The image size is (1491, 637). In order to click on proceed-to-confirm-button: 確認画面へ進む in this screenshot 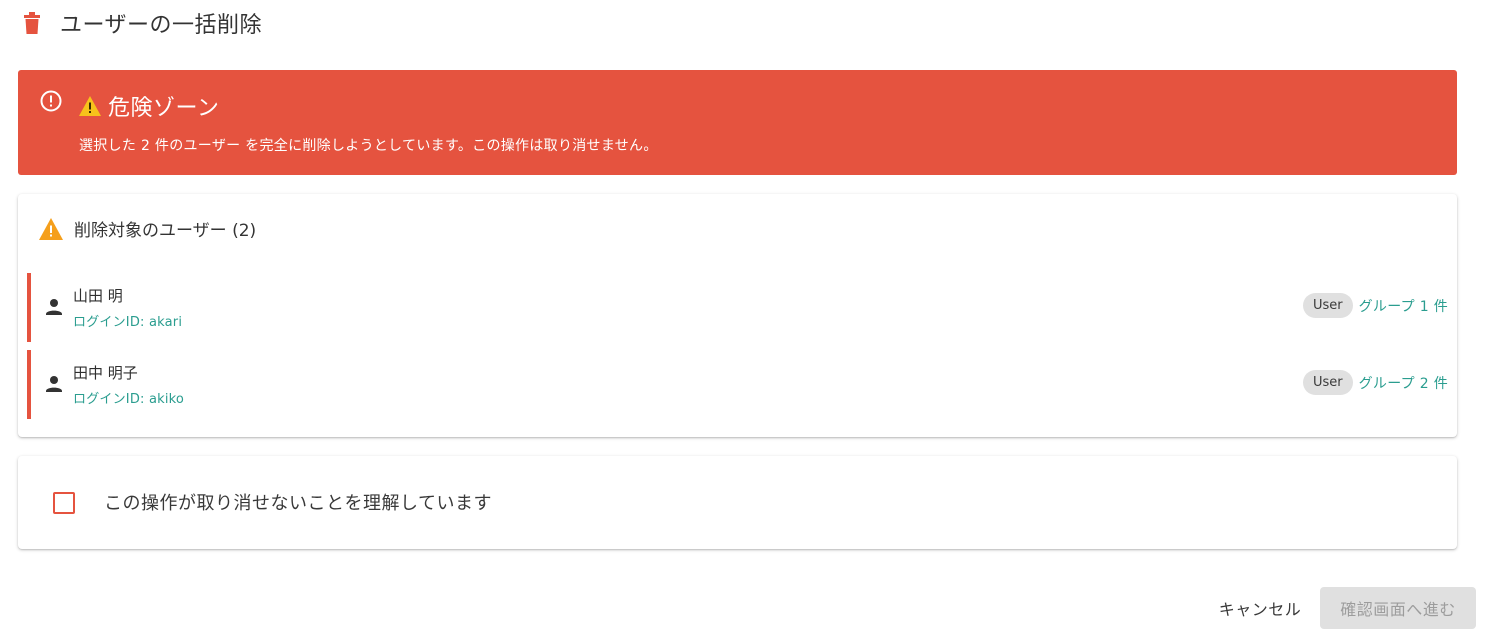, I will do `click(1398, 608)`.